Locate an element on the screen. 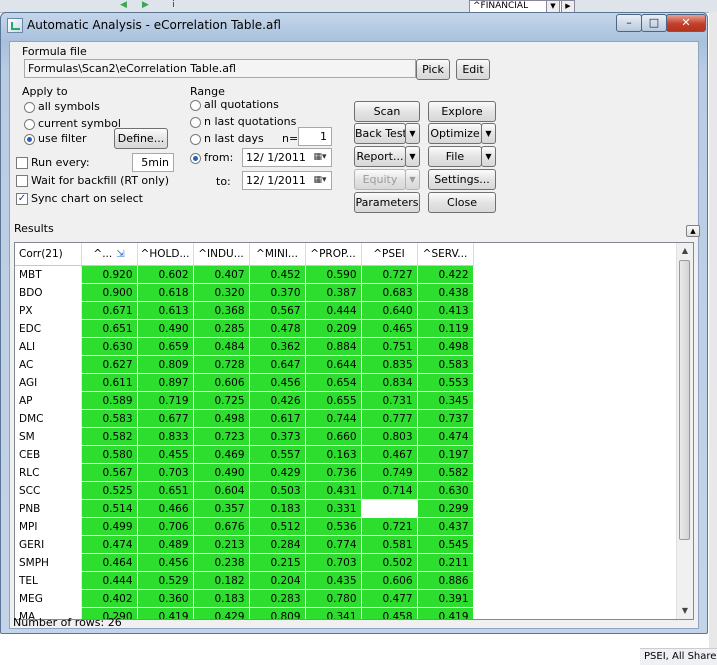 The height and width of the screenshot is (665, 717). table-row: DMC 0.583 0.677 0.498 0.617 0.744 0.777 0.737 is located at coordinates (244, 418).